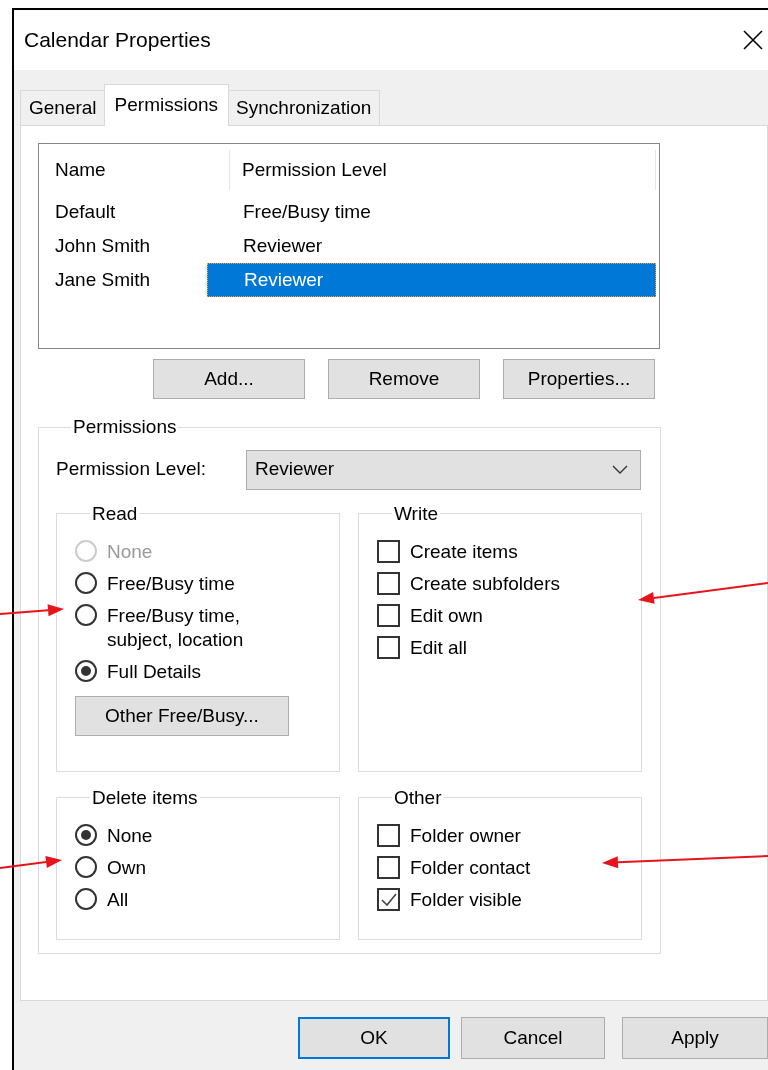 The height and width of the screenshot is (1070, 768). Describe the element at coordinates (125, 427) in the screenshot. I see `group-title: Permissions` at that location.